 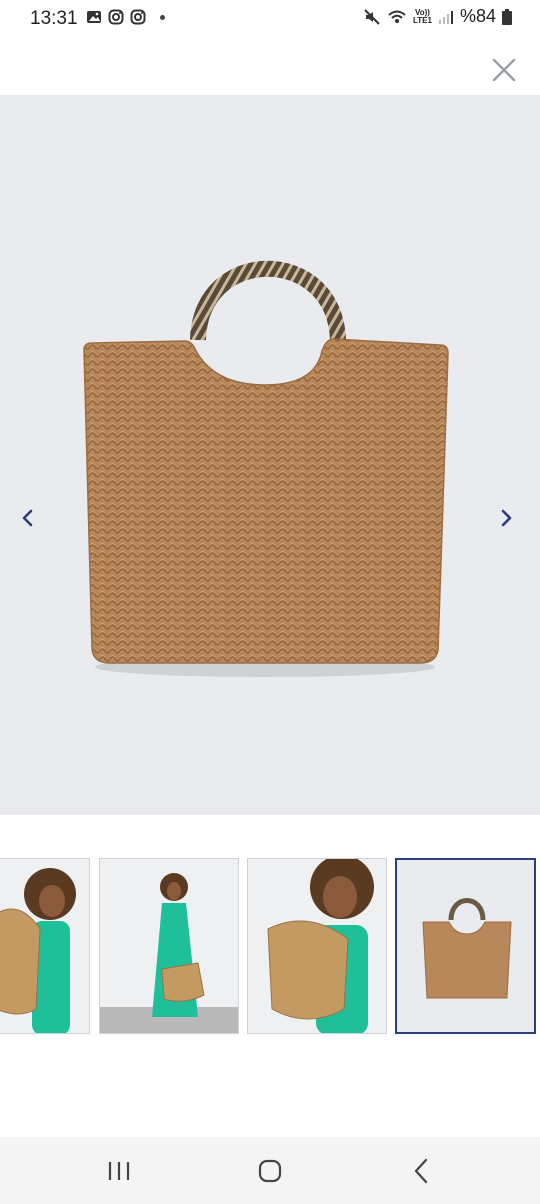 What do you see at coordinates (54, 18) in the screenshot?
I see `status-time: 13:31` at bounding box center [54, 18].